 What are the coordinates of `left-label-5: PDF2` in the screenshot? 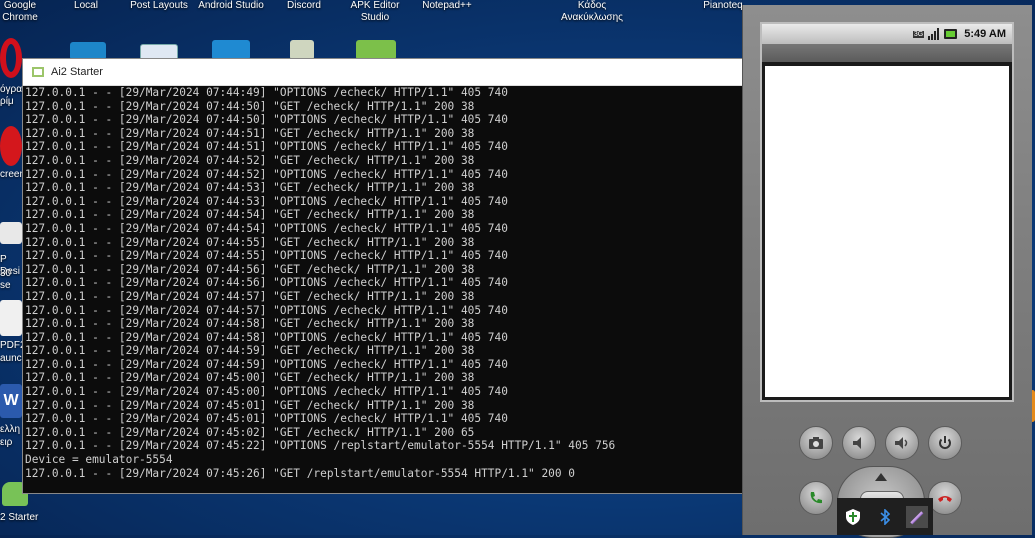 It's located at (13, 345).